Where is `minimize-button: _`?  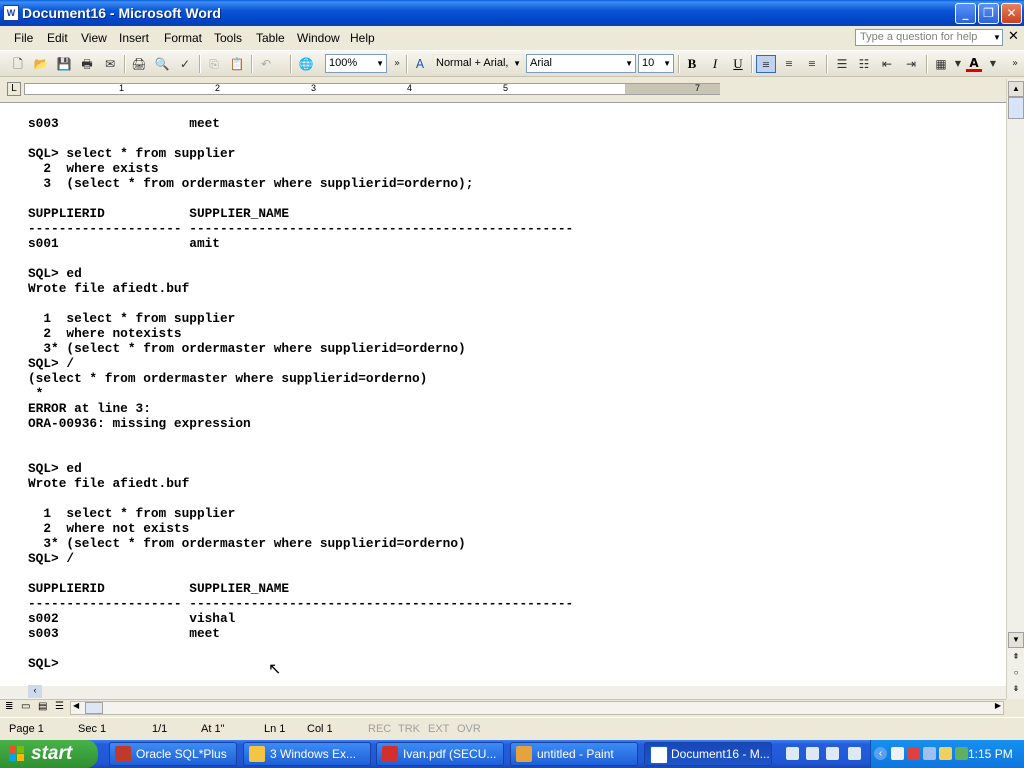
minimize-button: _ is located at coordinates (965, 13).